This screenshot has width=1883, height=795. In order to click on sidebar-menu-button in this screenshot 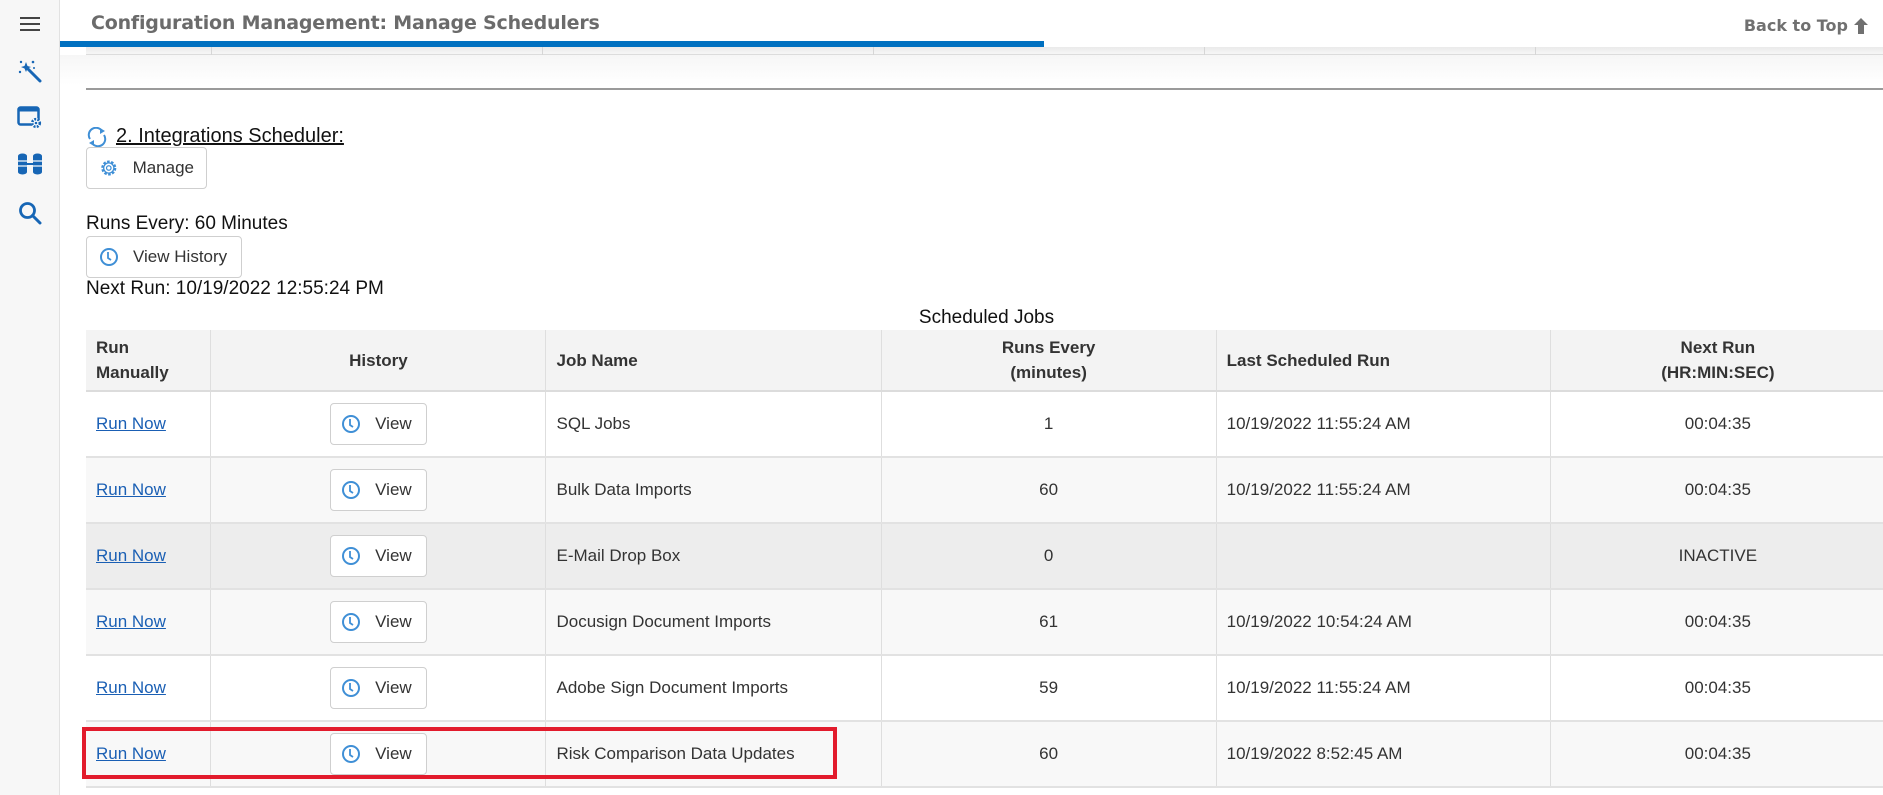, I will do `click(30, 24)`.